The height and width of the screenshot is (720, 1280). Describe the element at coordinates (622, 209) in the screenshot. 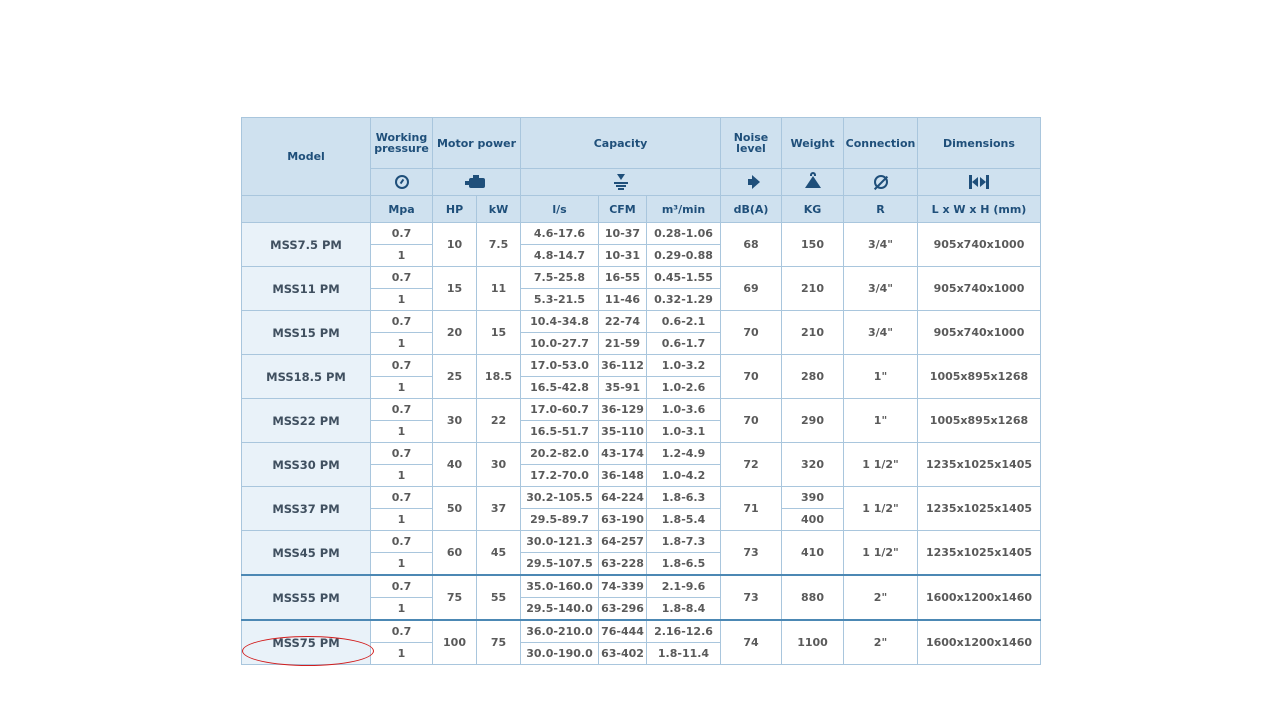

I see `unit-cfm: CFM` at that location.